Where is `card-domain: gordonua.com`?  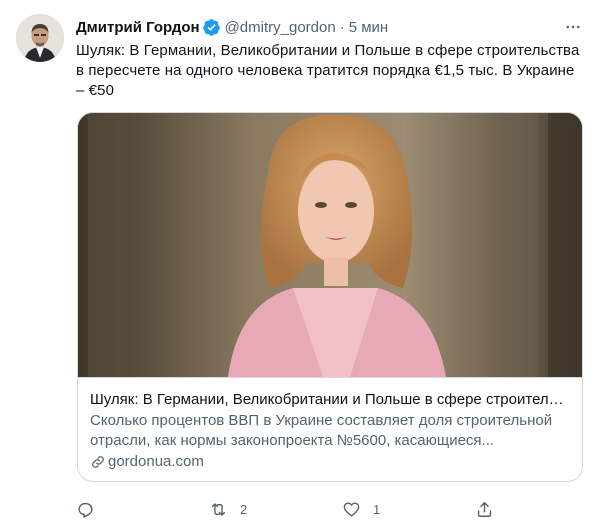
card-domain: gordonua.com is located at coordinates (330, 462).